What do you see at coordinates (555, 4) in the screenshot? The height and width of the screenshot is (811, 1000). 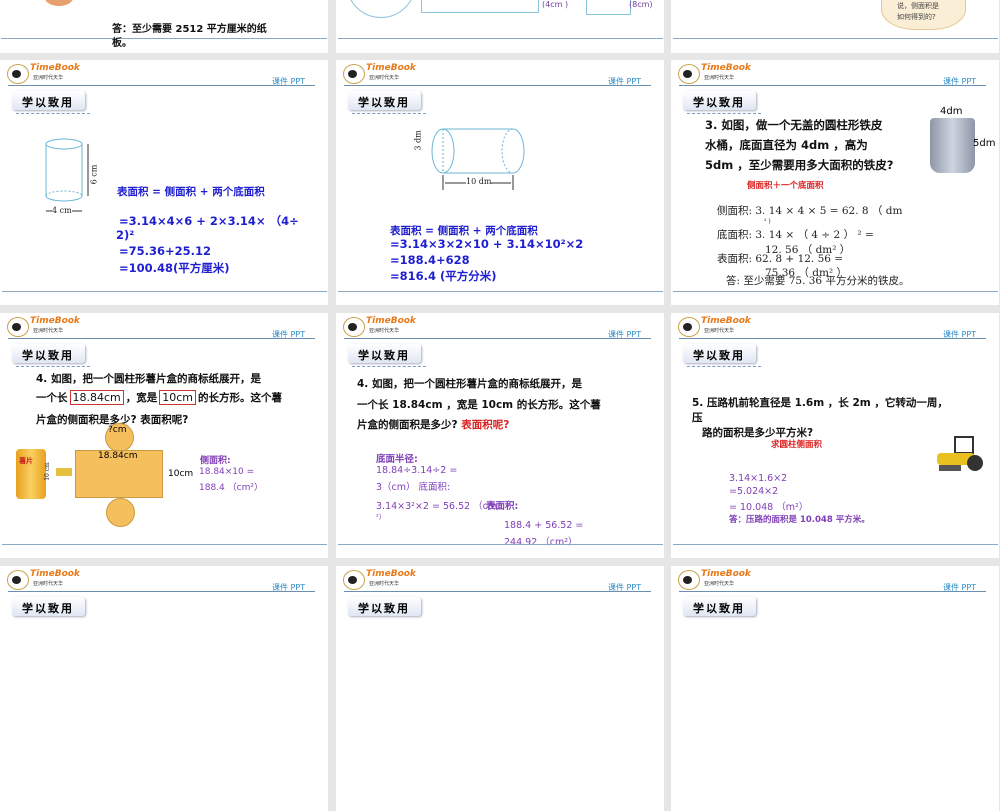 I see `dimension-label: (4cm )` at bounding box center [555, 4].